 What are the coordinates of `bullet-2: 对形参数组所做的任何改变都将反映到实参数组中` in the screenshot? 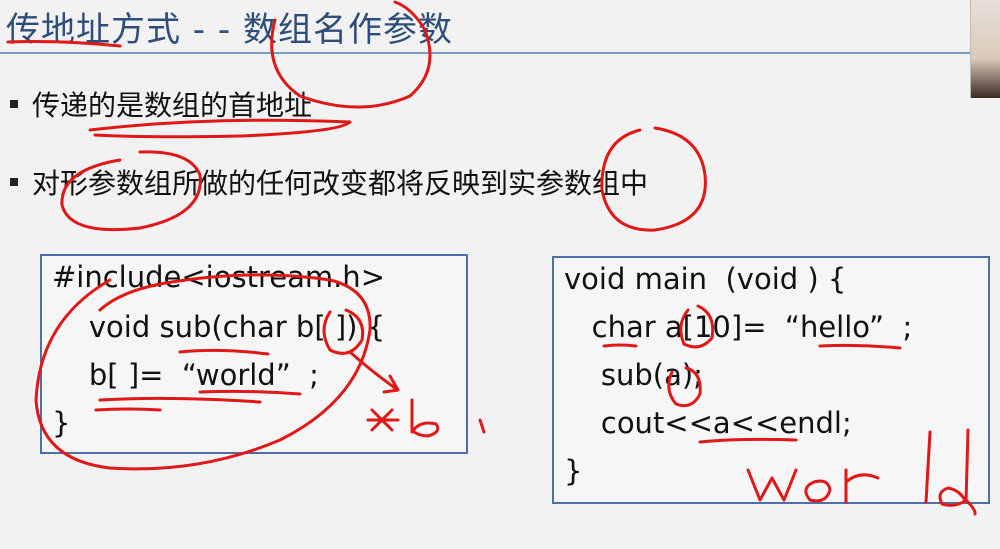 It's located at (329, 182).